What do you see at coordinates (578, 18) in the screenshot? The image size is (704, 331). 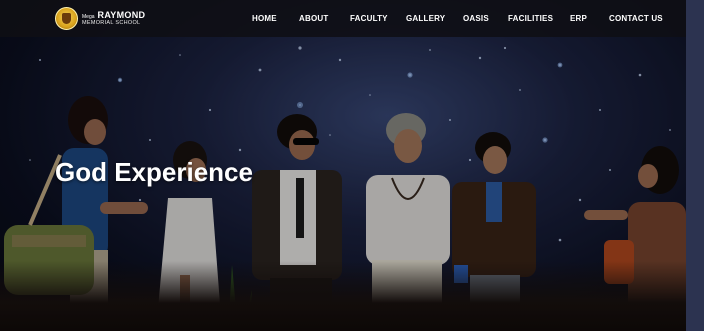 I see `nav-erp: ERP` at bounding box center [578, 18].